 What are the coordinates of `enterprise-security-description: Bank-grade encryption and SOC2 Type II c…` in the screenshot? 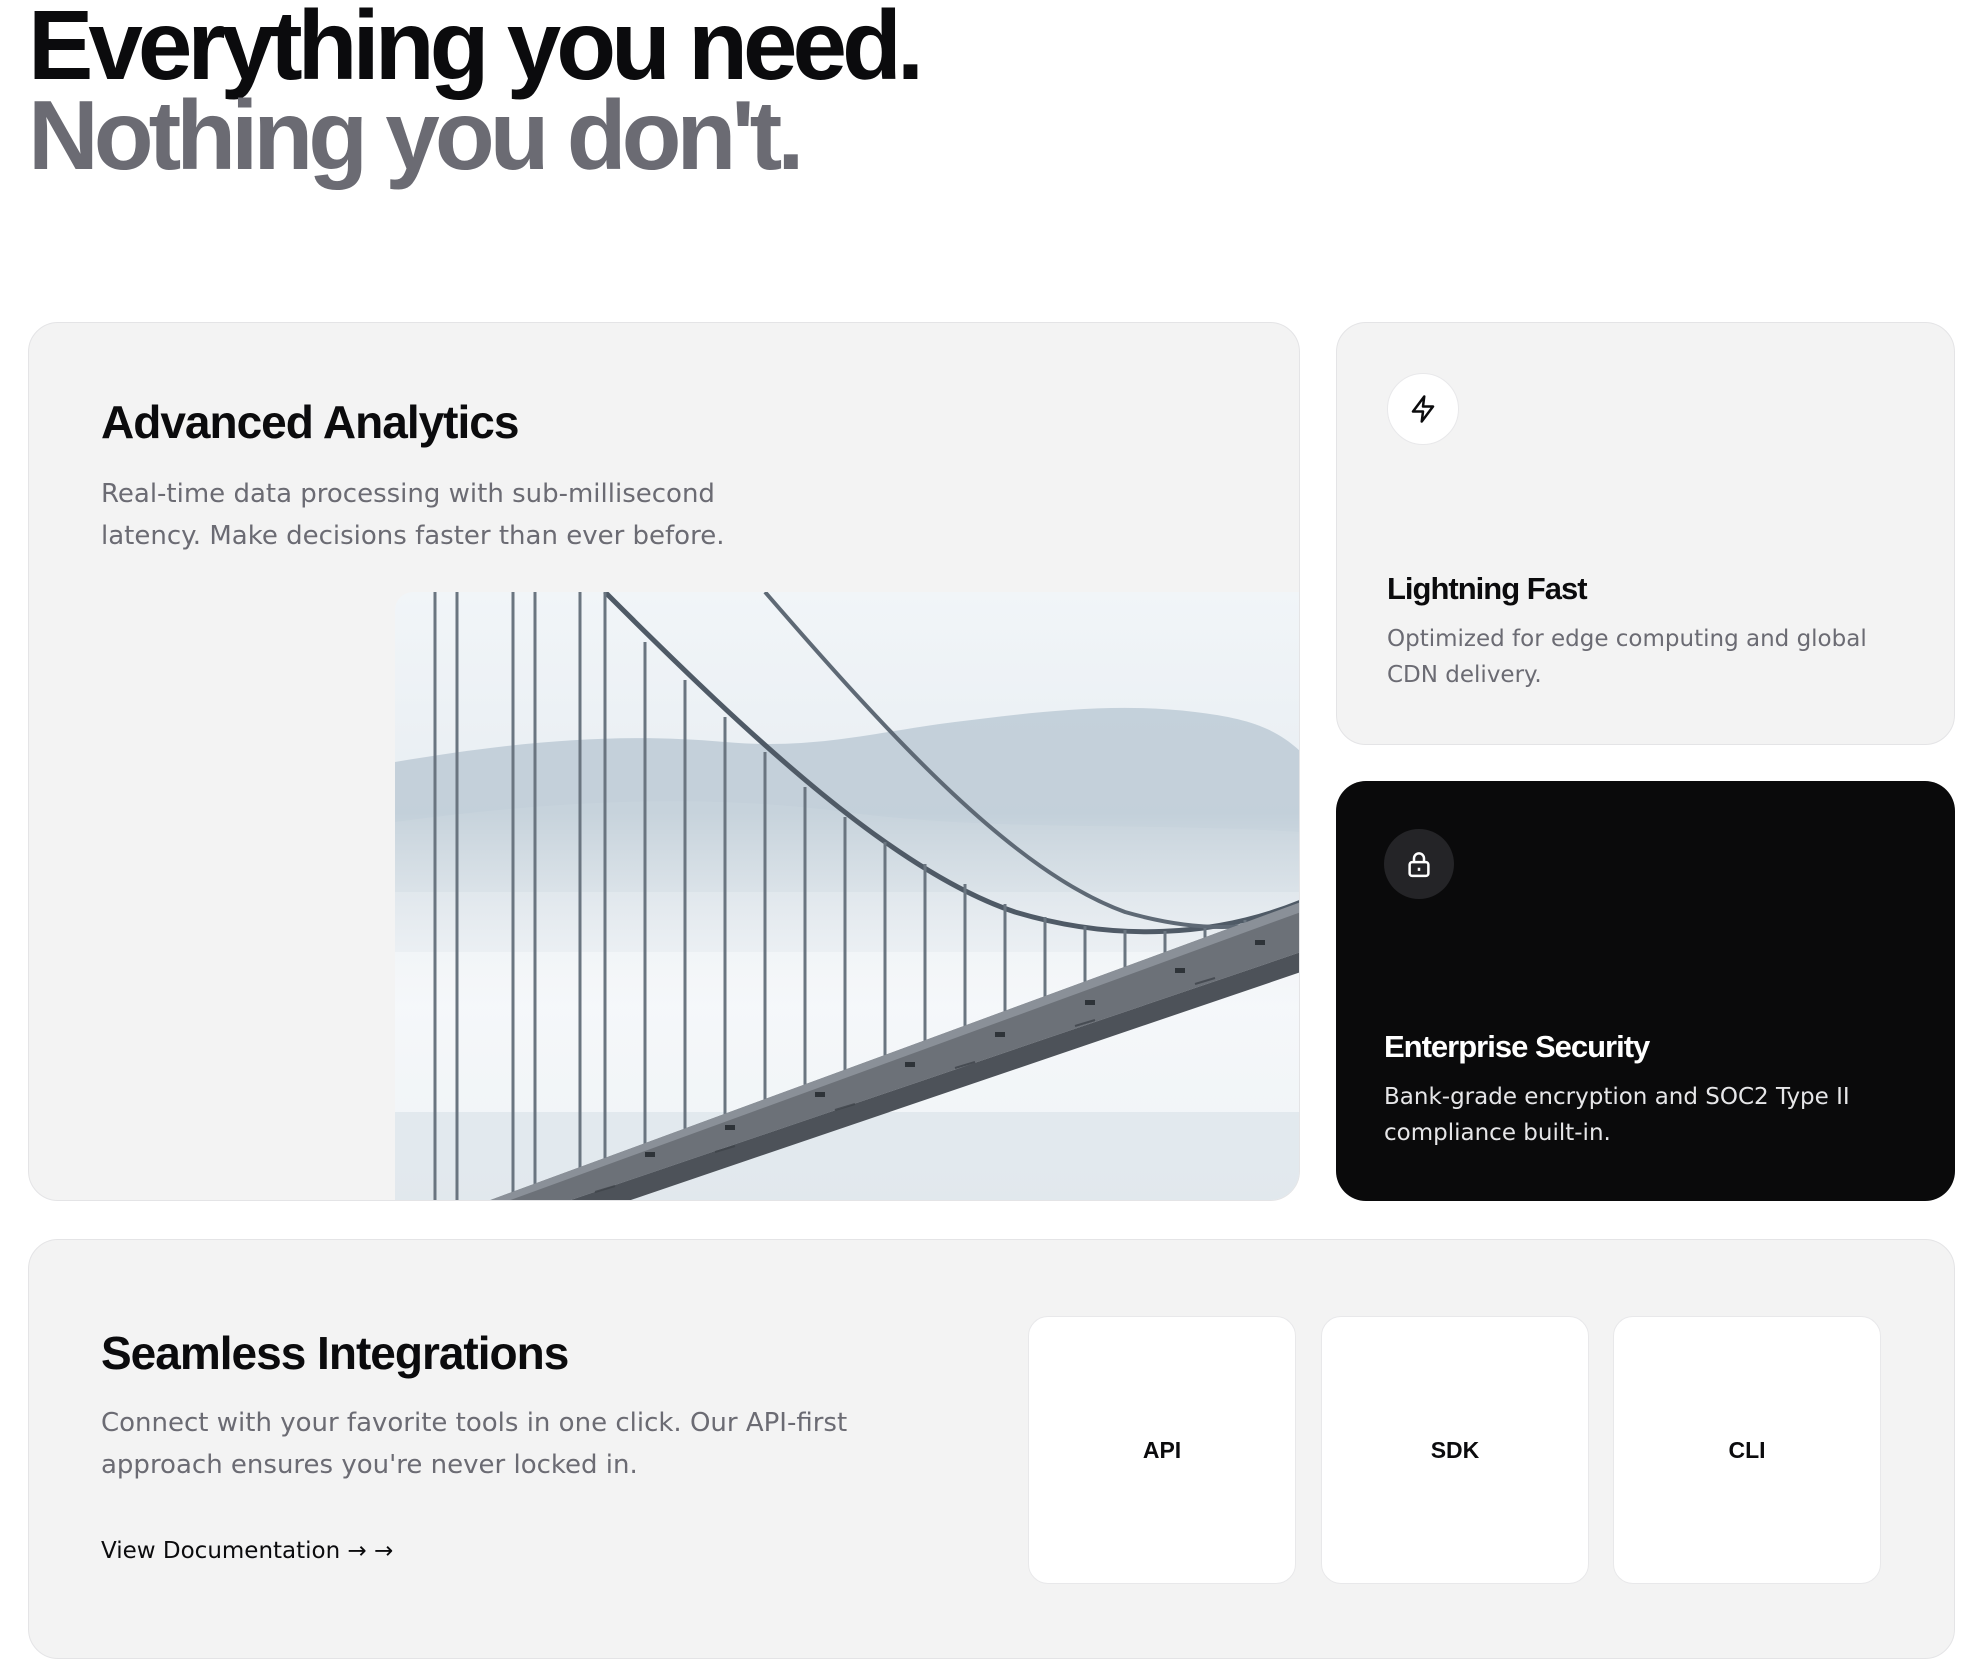 It's located at (1617, 1115).